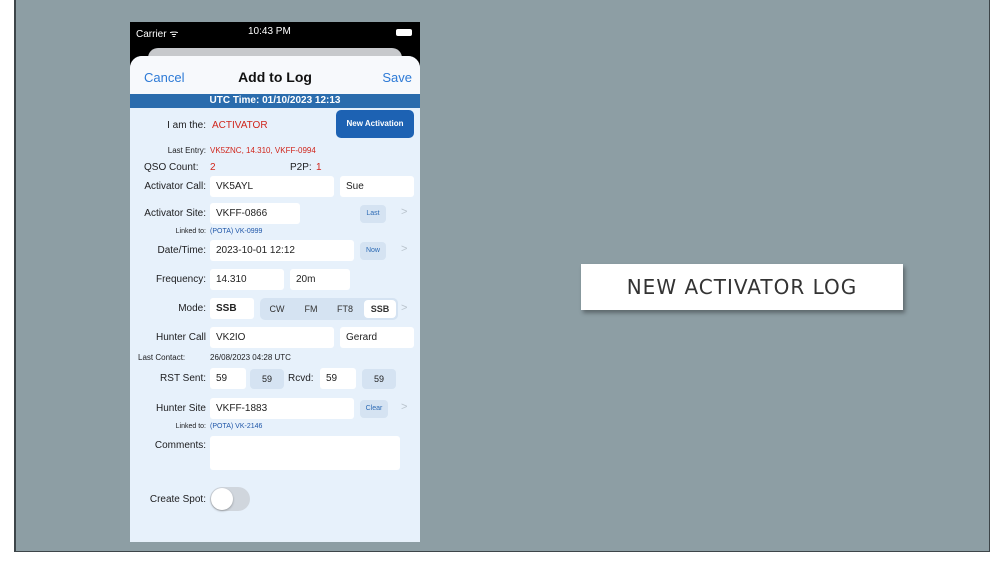  Describe the element at coordinates (301, 167) in the screenshot. I see `p2p-label: P2P:` at that location.